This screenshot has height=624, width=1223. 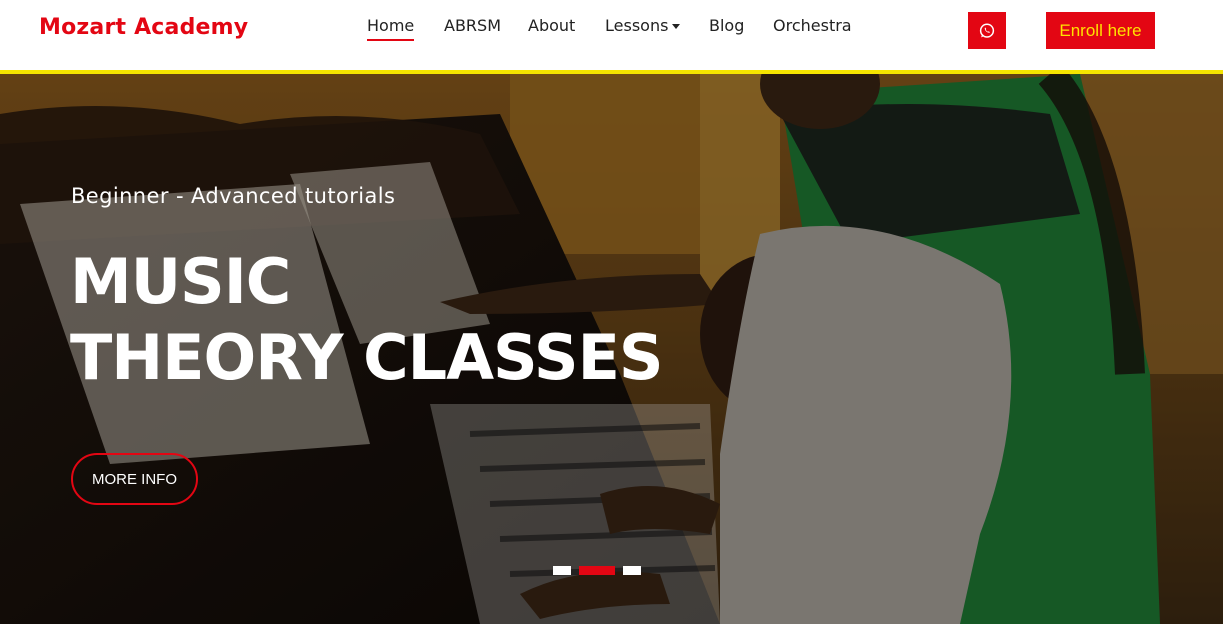 I want to click on whatsapp-icon, so click(x=987, y=30).